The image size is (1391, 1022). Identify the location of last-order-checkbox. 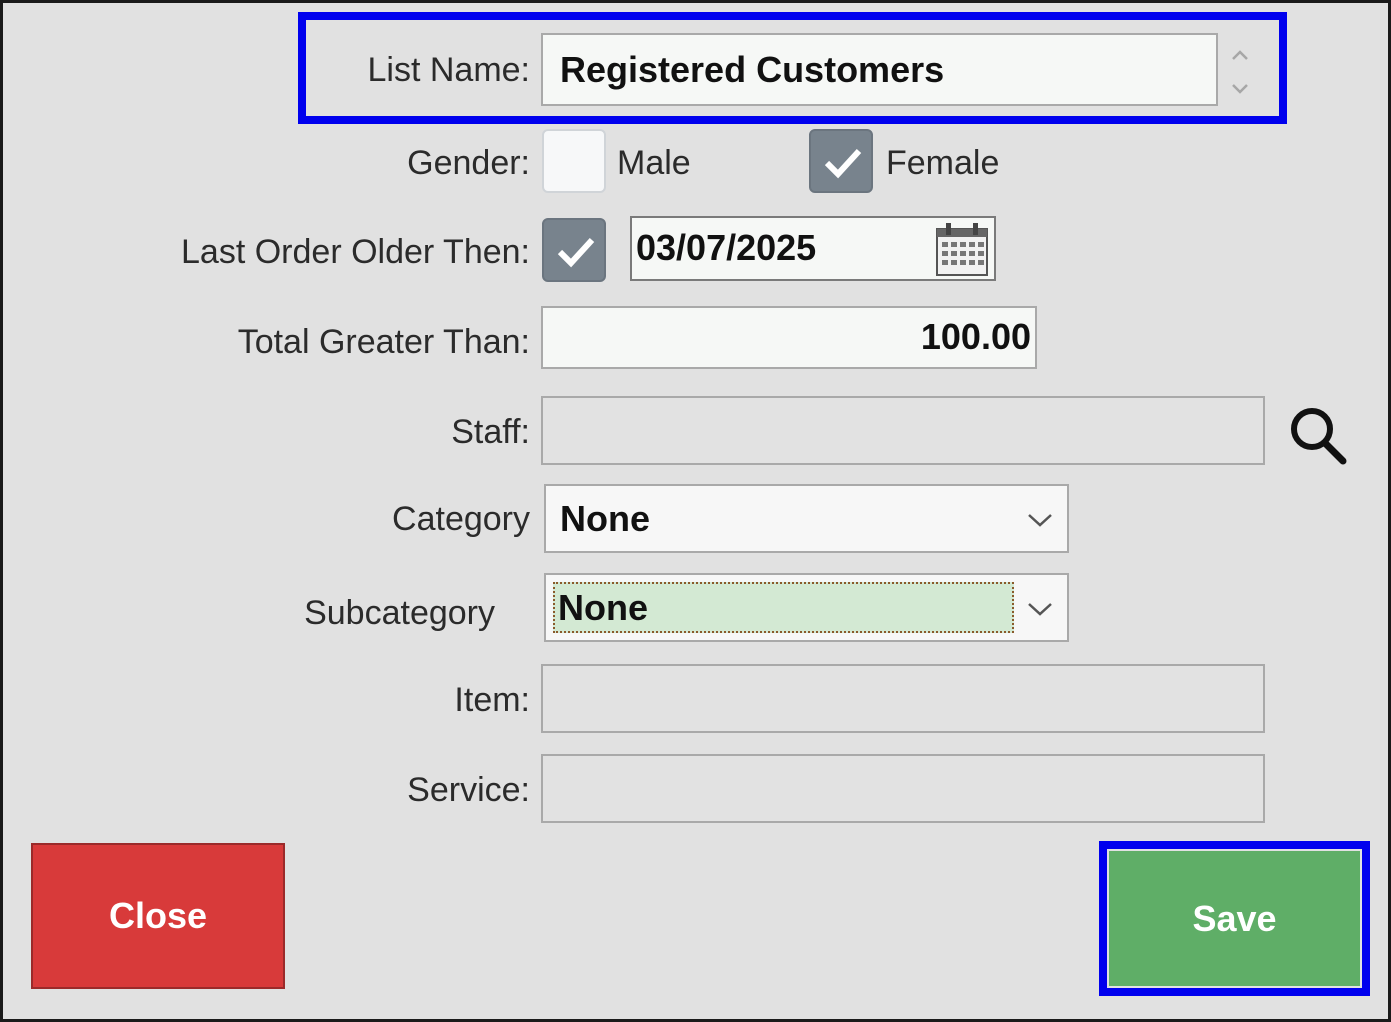
(574, 250).